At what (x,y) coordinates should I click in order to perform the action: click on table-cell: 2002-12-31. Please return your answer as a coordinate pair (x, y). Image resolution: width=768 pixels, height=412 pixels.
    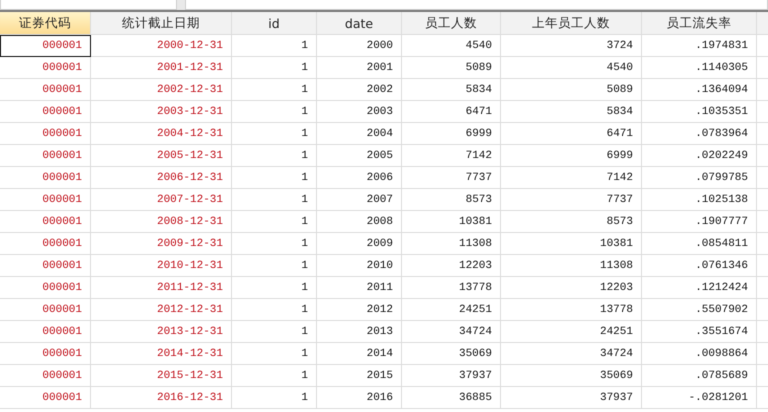
    Looking at the image, I should click on (161, 90).